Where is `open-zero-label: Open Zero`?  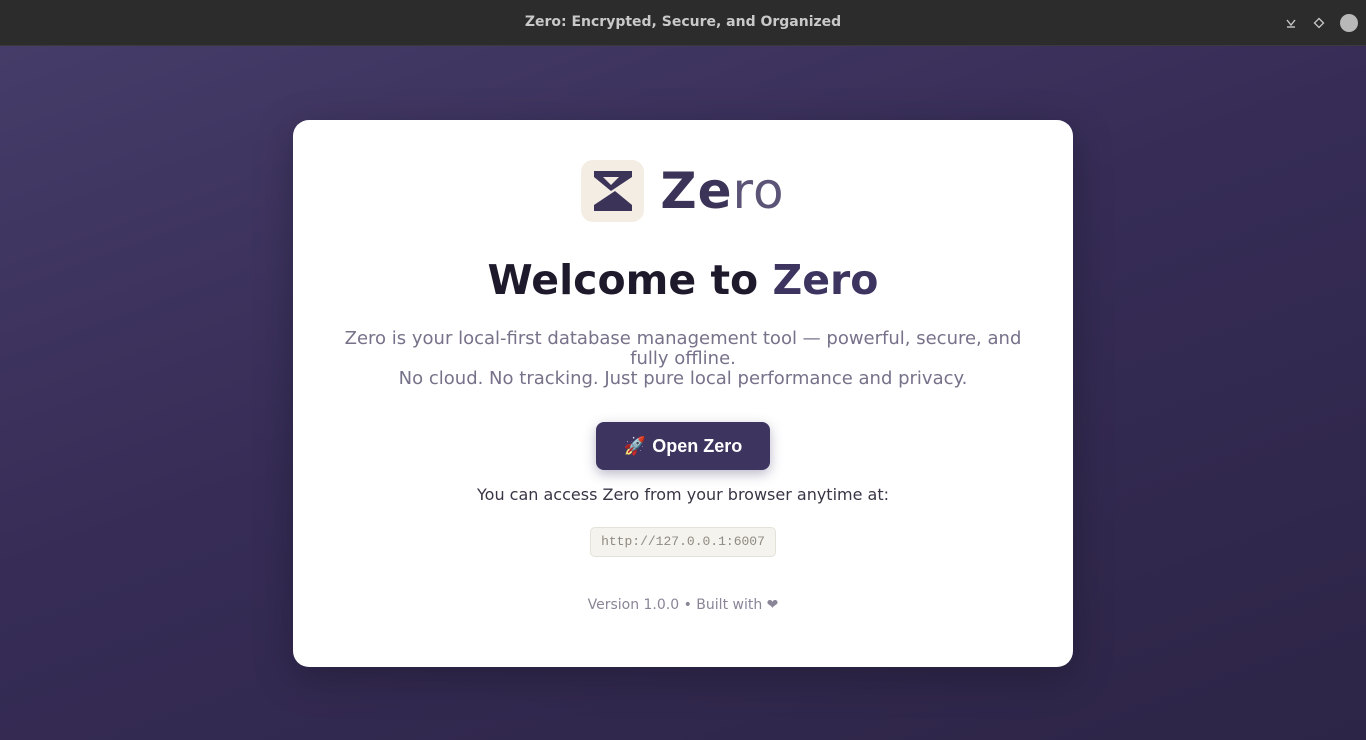 open-zero-label: Open Zero is located at coordinates (697, 446).